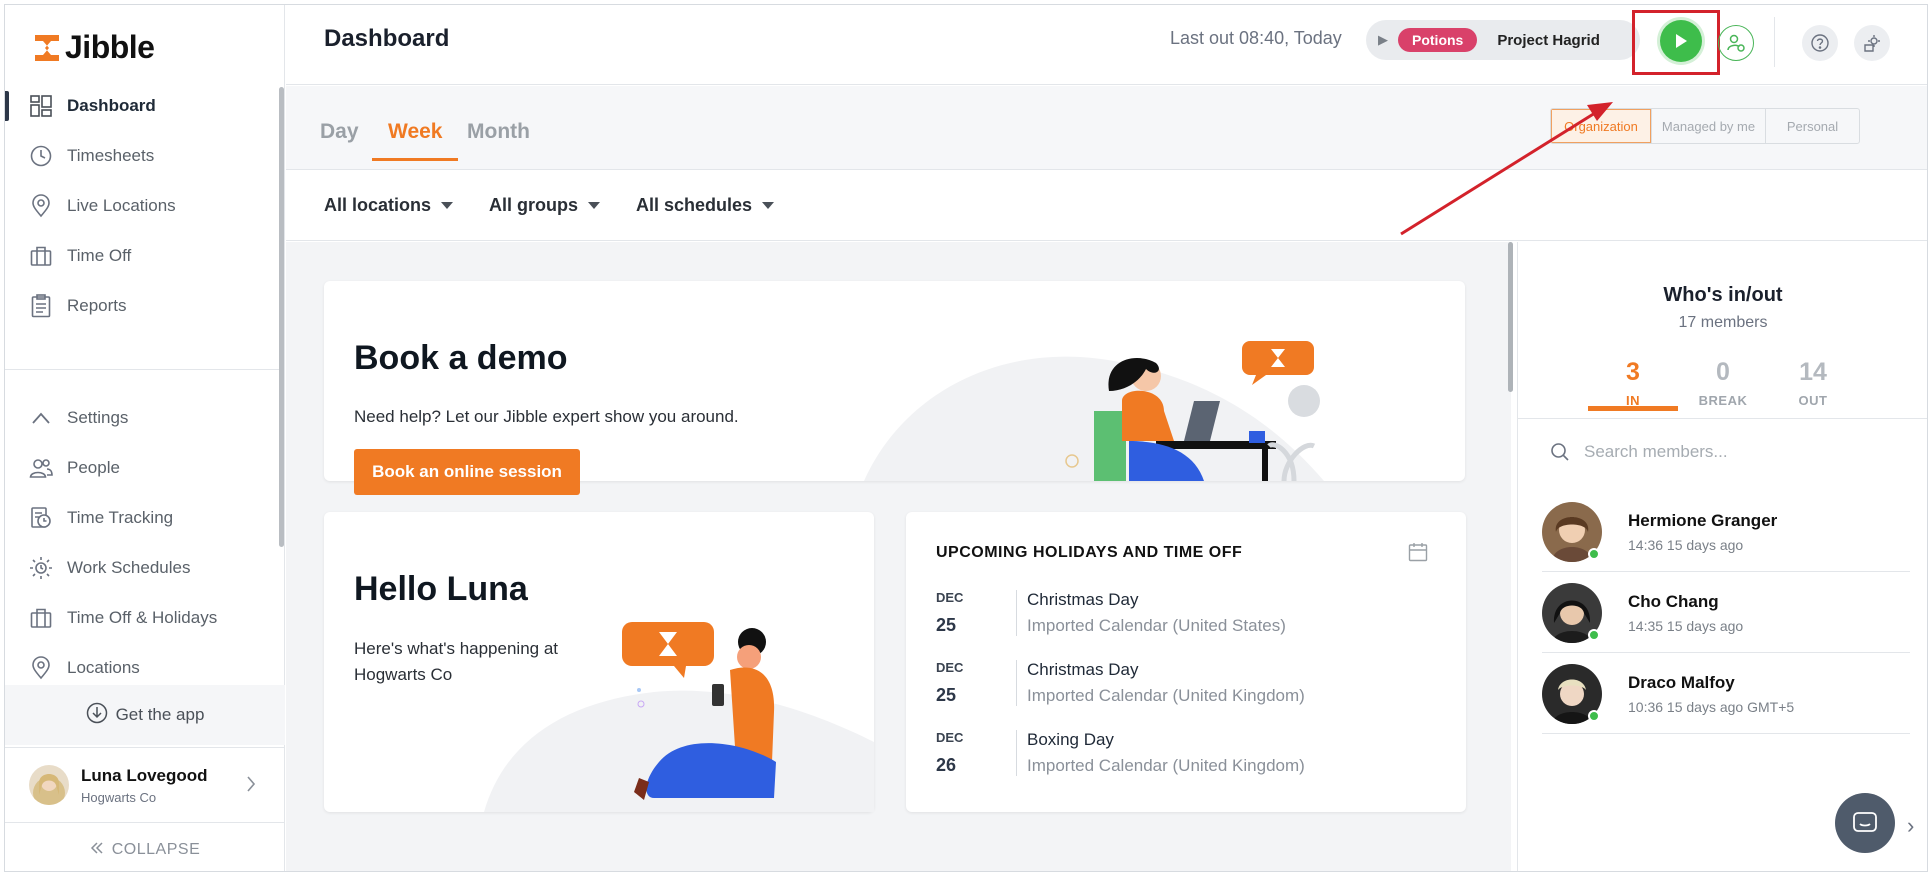 This screenshot has height=876, width=1928. I want to click on chevron-up-icon, so click(41, 418).